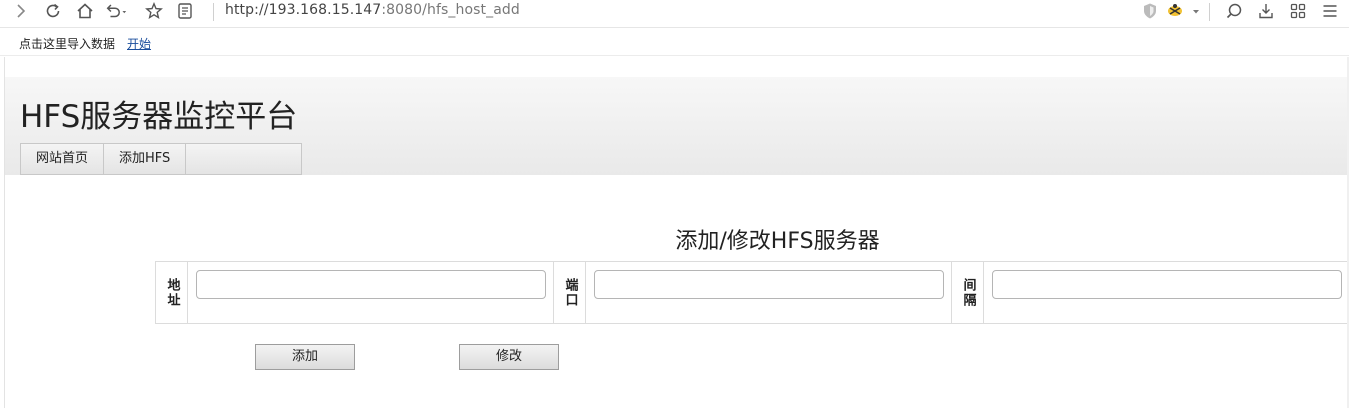 This screenshot has width=1349, height=408. Describe the element at coordinates (674, 14) in the screenshot. I see `browser-toolbar: http://193.168.15.147:8080/hfs_host_add` at that location.